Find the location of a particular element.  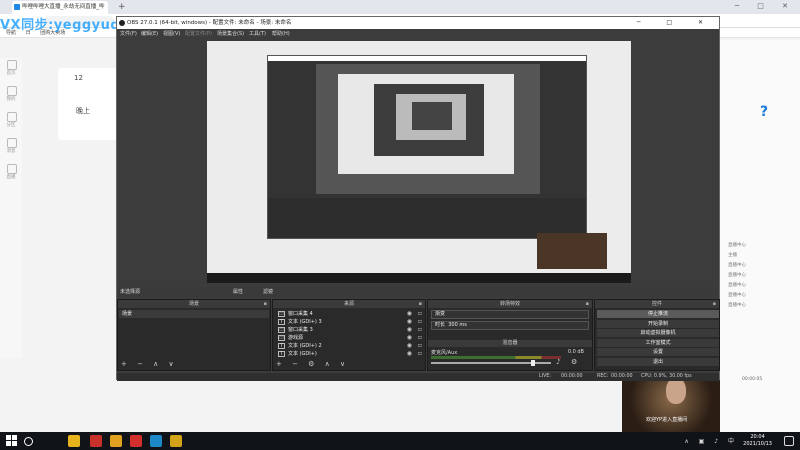

scenes-tools: + − ∧ ∨ is located at coordinates (149, 364).